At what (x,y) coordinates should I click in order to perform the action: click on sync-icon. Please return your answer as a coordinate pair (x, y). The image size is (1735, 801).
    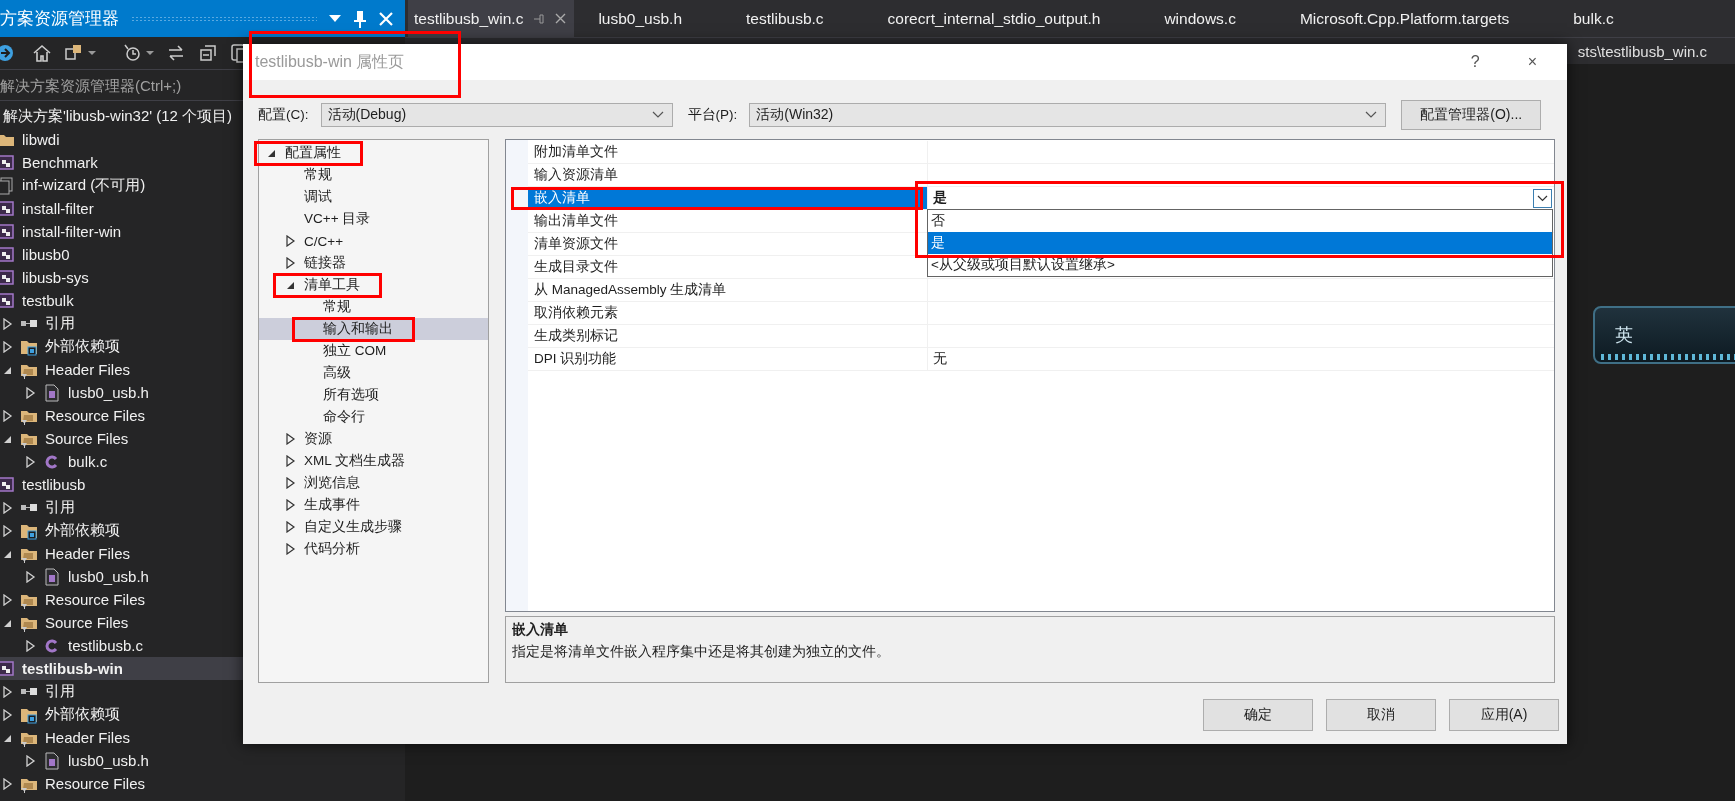
    Looking at the image, I should click on (176, 53).